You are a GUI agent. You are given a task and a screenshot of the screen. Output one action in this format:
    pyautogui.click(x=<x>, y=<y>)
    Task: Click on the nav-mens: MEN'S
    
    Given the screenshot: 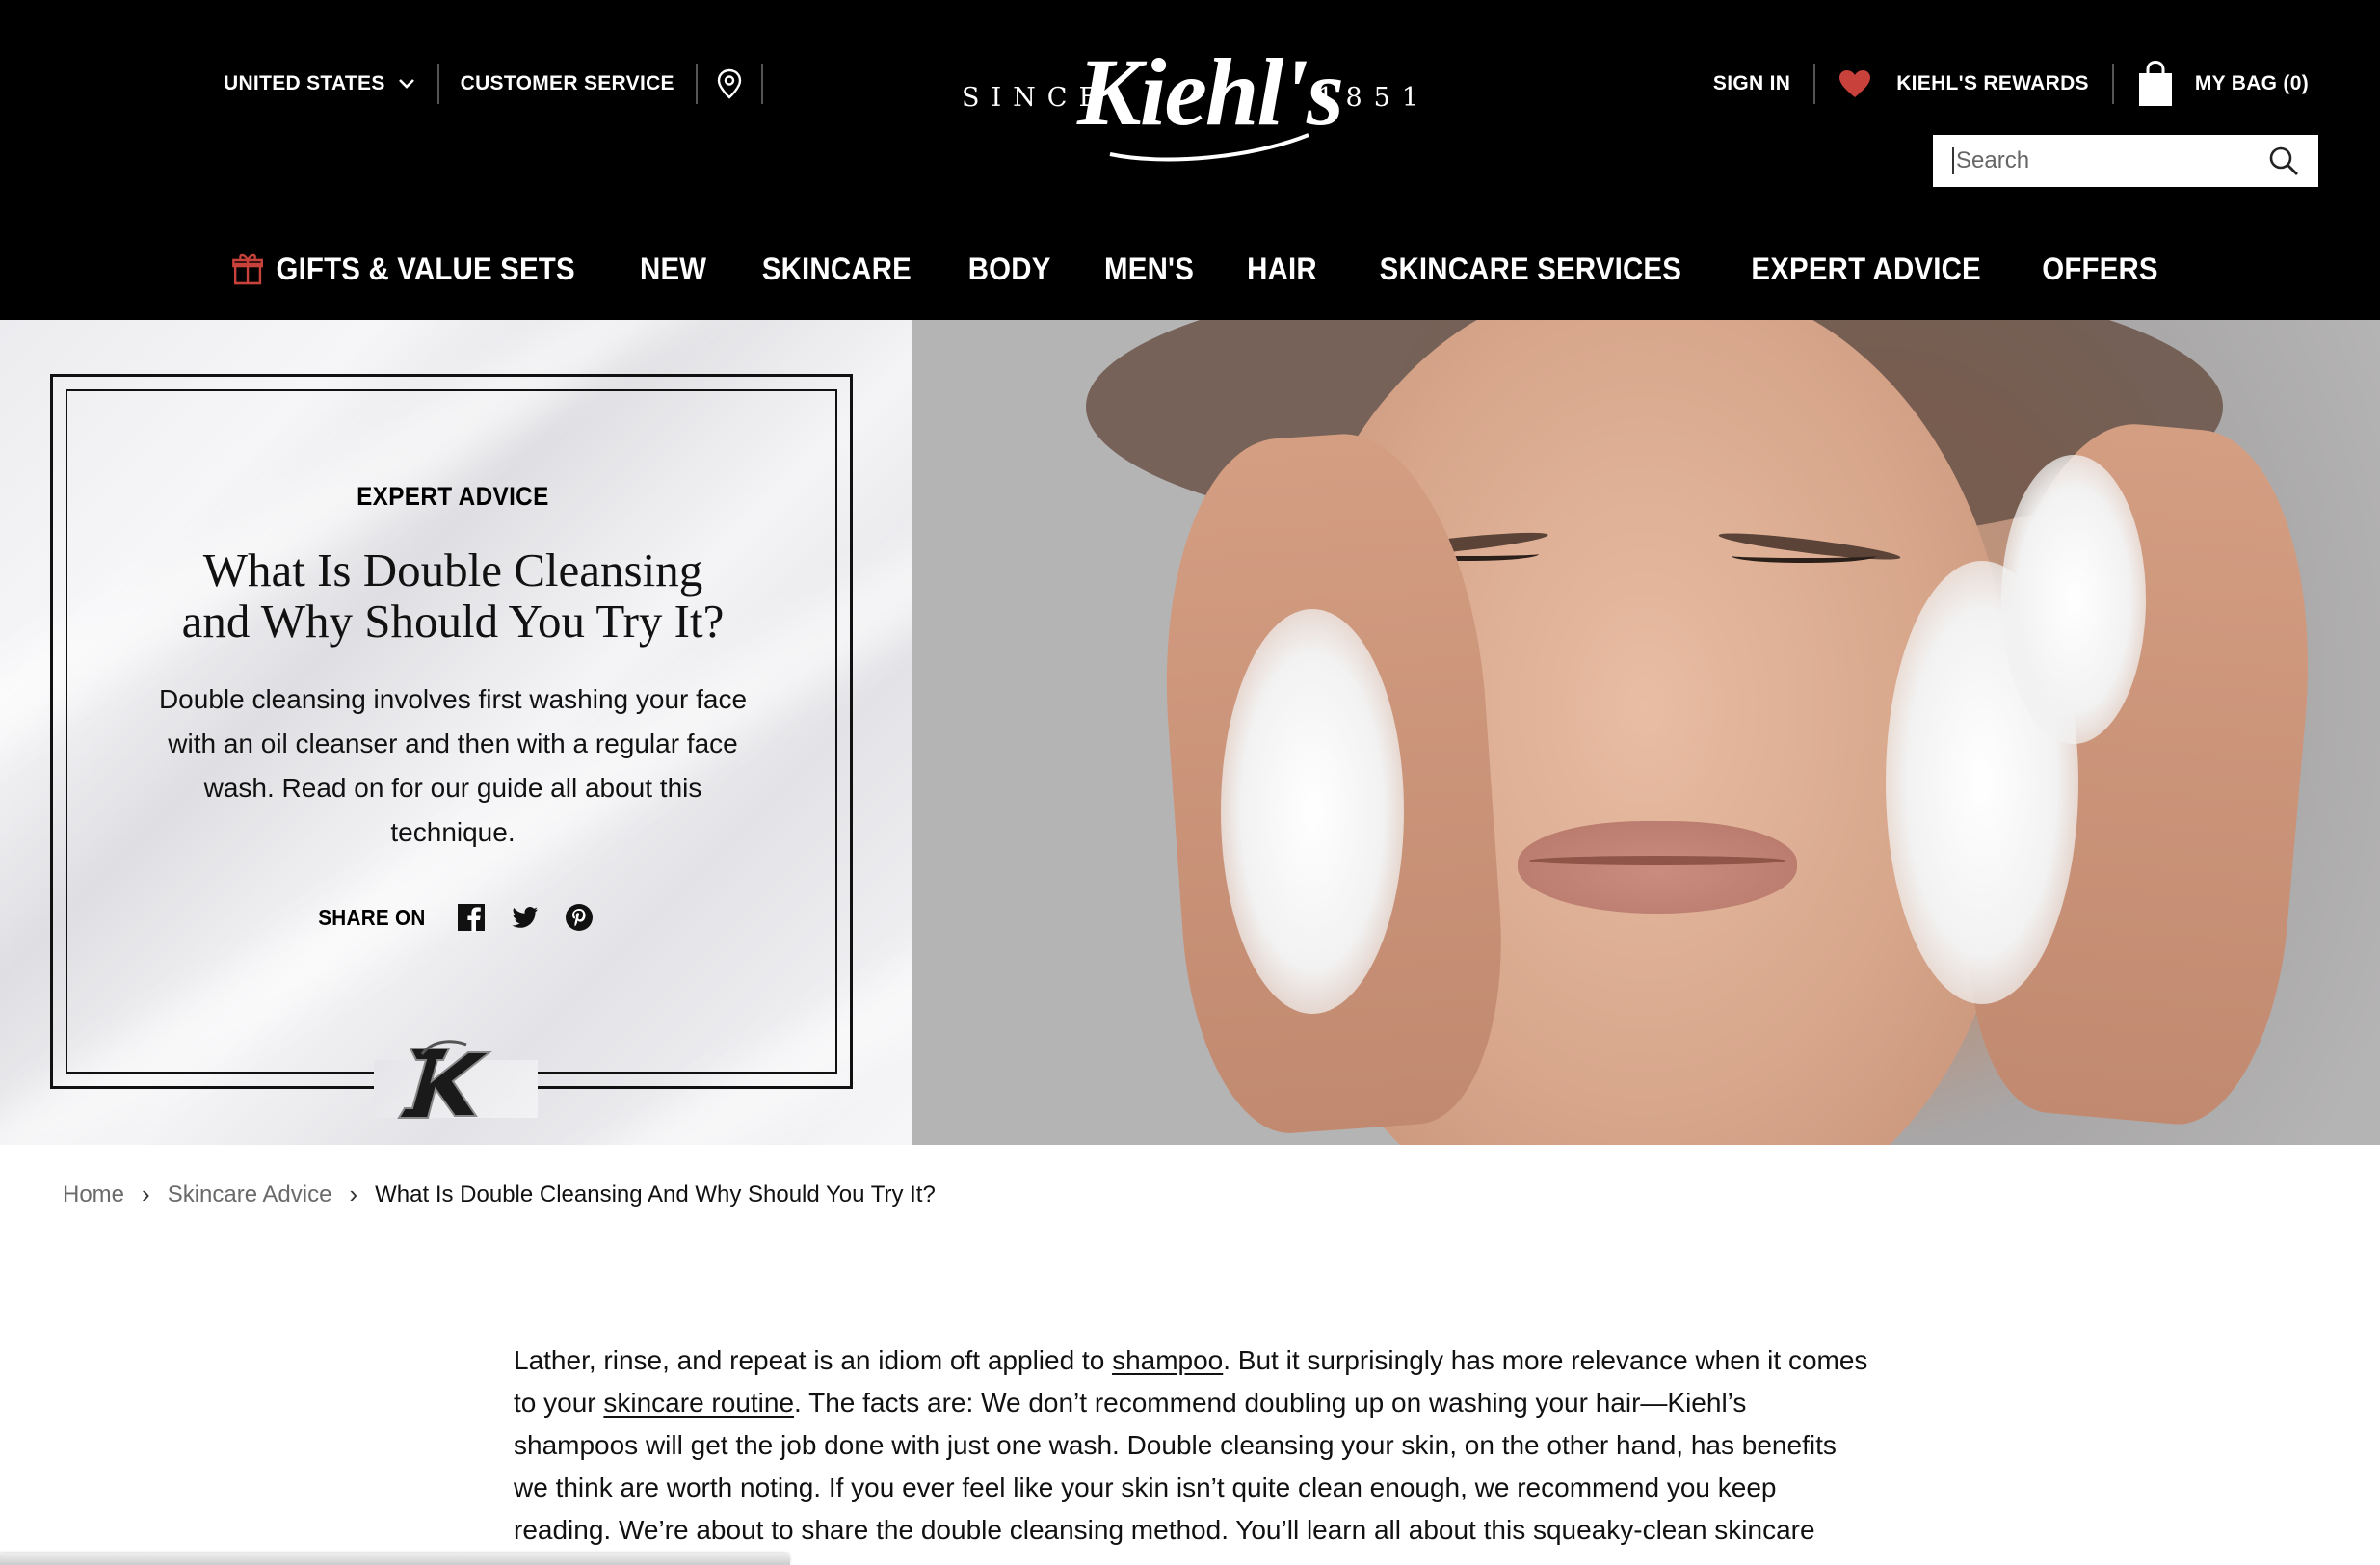 What is the action you would take?
    pyautogui.click(x=1149, y=269)
    